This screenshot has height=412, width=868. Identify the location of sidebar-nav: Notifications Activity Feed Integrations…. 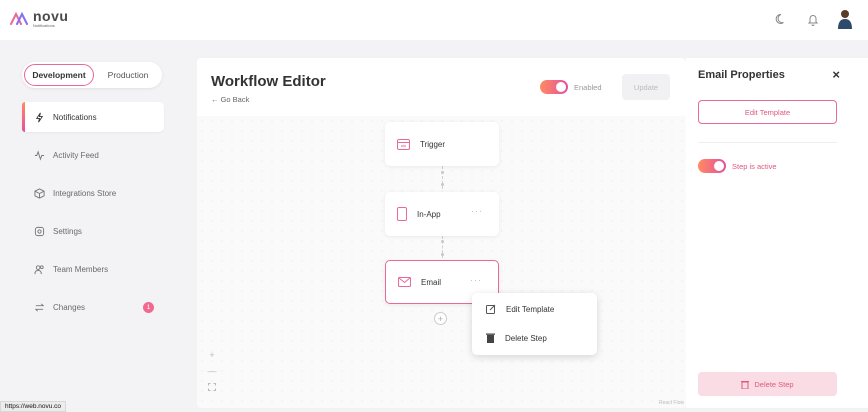
(93, 216).